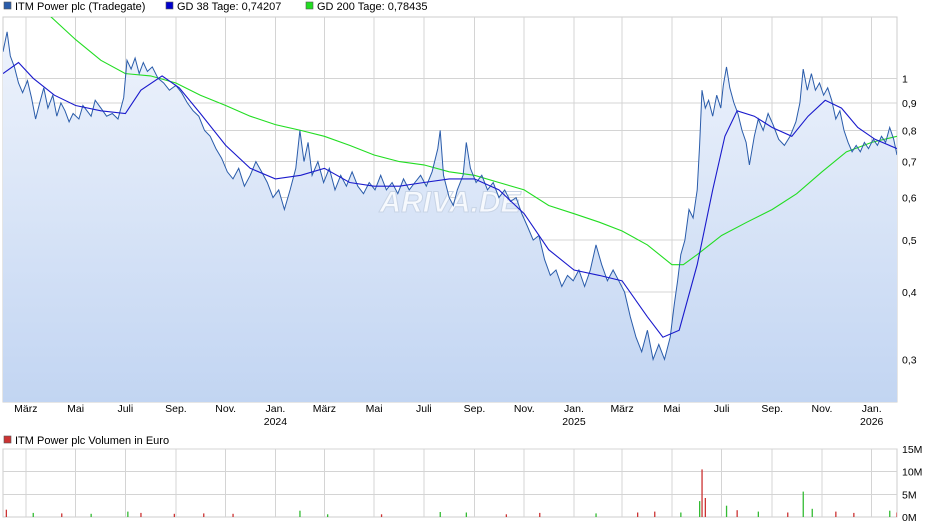 Image resolution: width=940 pixels, height=531 pixels. I want to click on legend-label-price: ITM Power plc (Tradegate), so click(80, 7).